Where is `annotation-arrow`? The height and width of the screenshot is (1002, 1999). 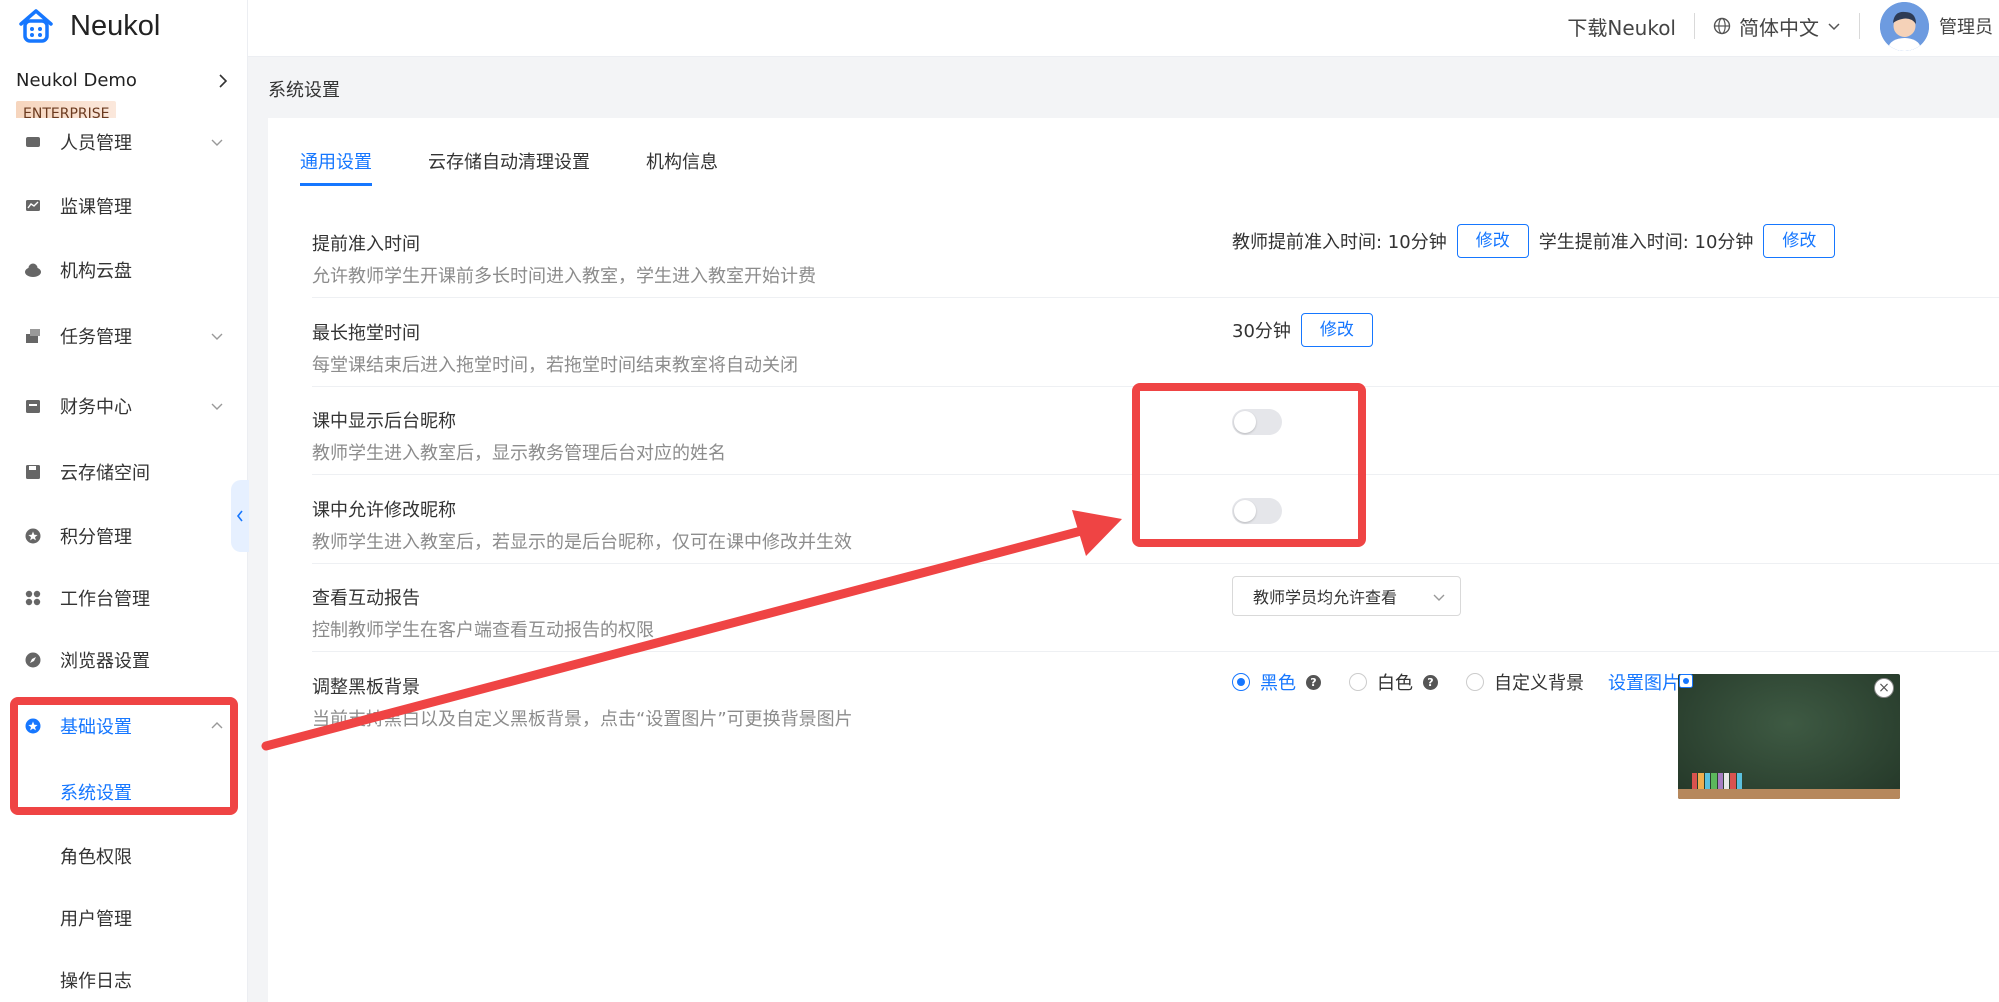 annotation-arrow is located at coordinates (691, 630).